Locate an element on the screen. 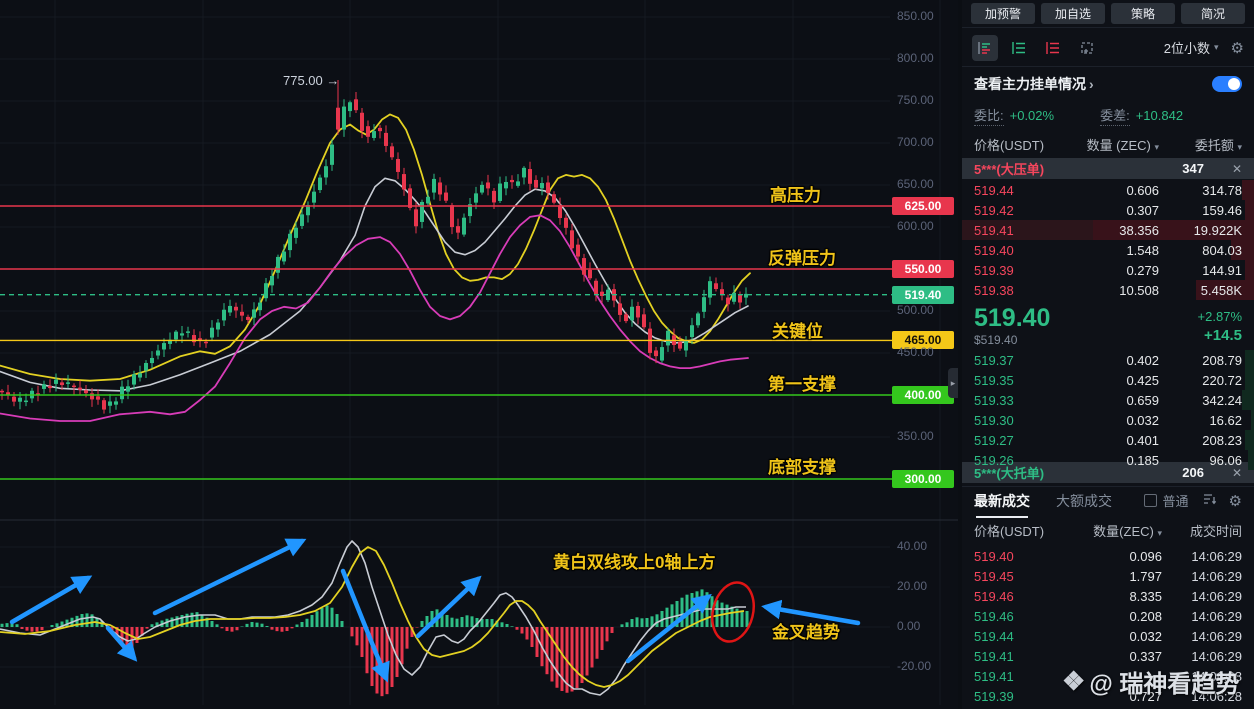 The image size is (1254, 709). normal-checkbox-label: 普通 is located at coordinates (1175, 501).